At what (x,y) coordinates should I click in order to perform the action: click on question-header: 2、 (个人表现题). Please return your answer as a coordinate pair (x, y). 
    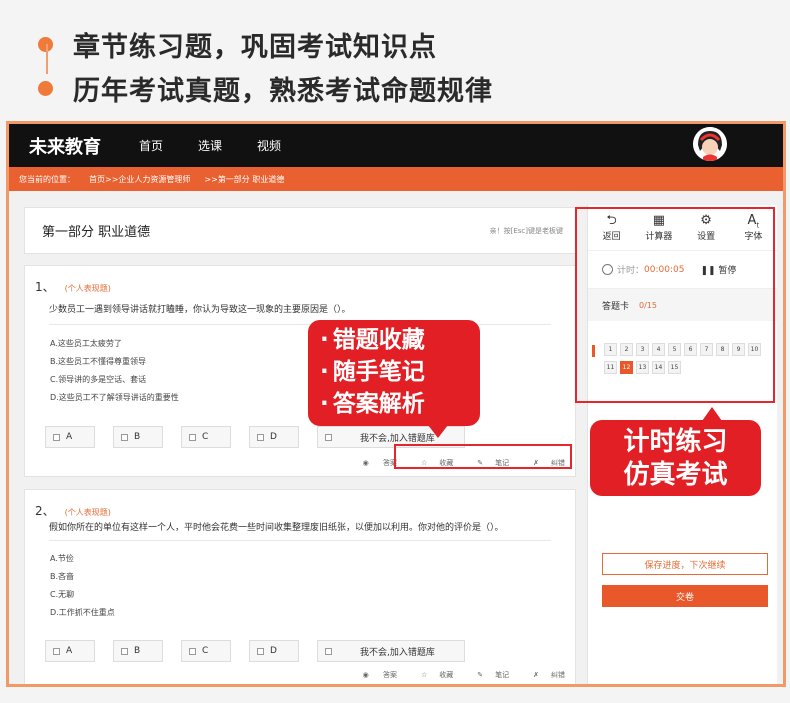
    Looking at the image, I should click on (73, 510).